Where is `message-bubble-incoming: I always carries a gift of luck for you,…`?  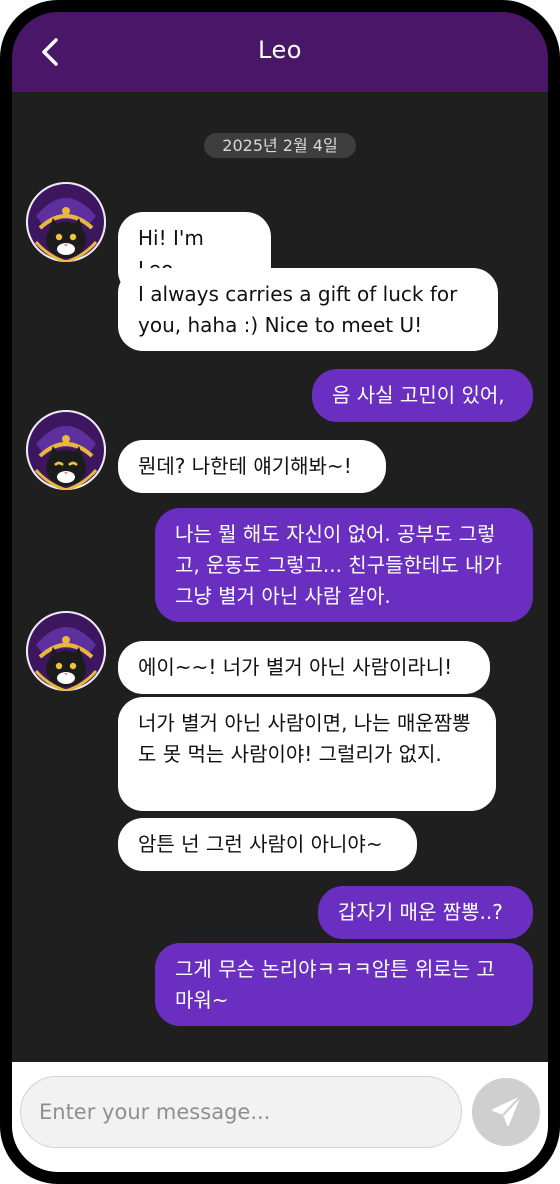 message-bubble-incoming: I always carries a gift of luck for you,… is located at coordinates (308, 309).